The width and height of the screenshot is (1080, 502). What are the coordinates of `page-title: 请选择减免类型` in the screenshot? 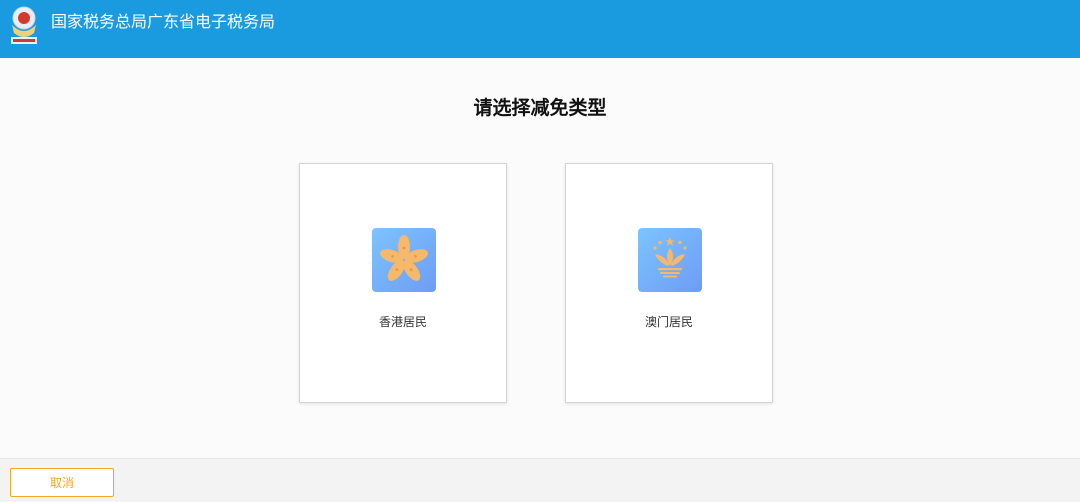 It's located at (540, 108).